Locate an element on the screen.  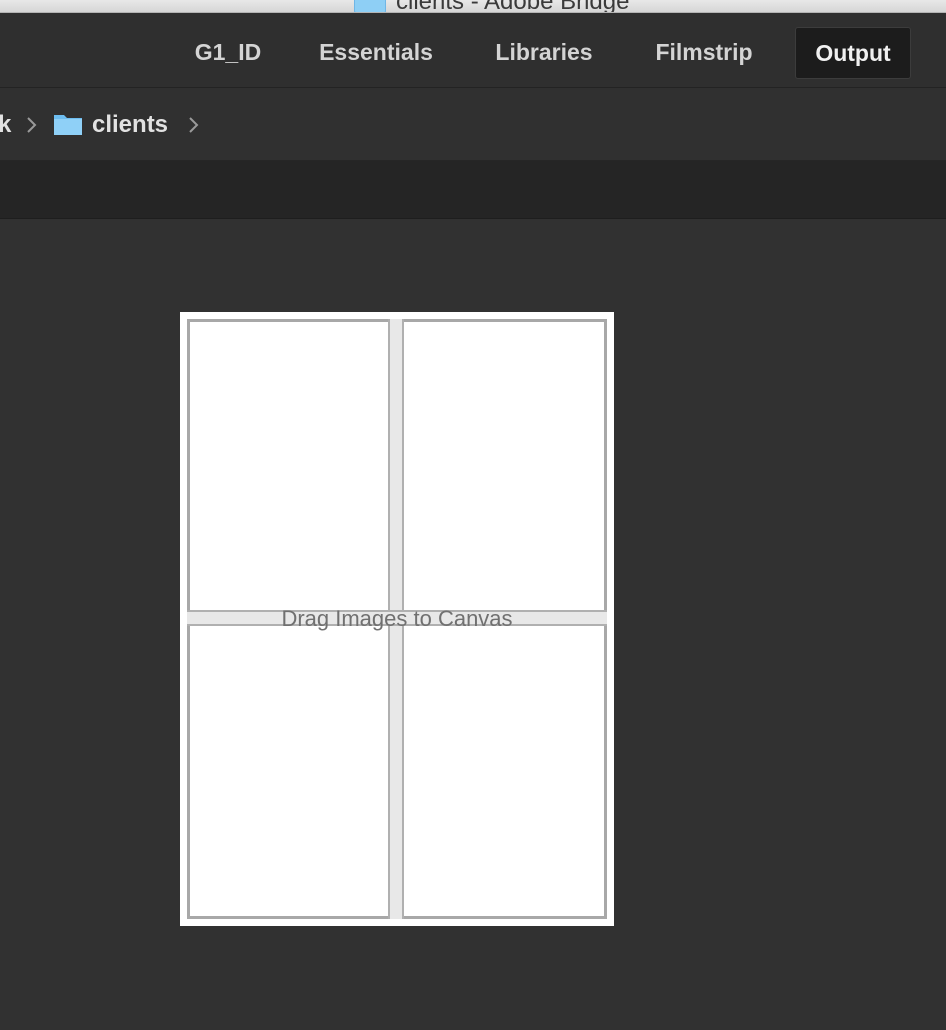
workspace-tab-essentials: Essentials is located at coordinates (376, 52).